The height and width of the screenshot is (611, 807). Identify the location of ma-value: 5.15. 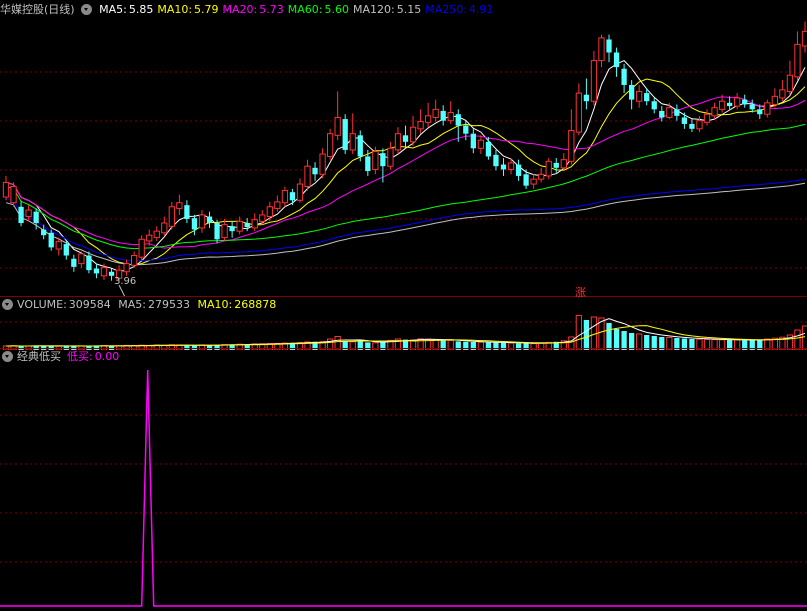
(409, 9).